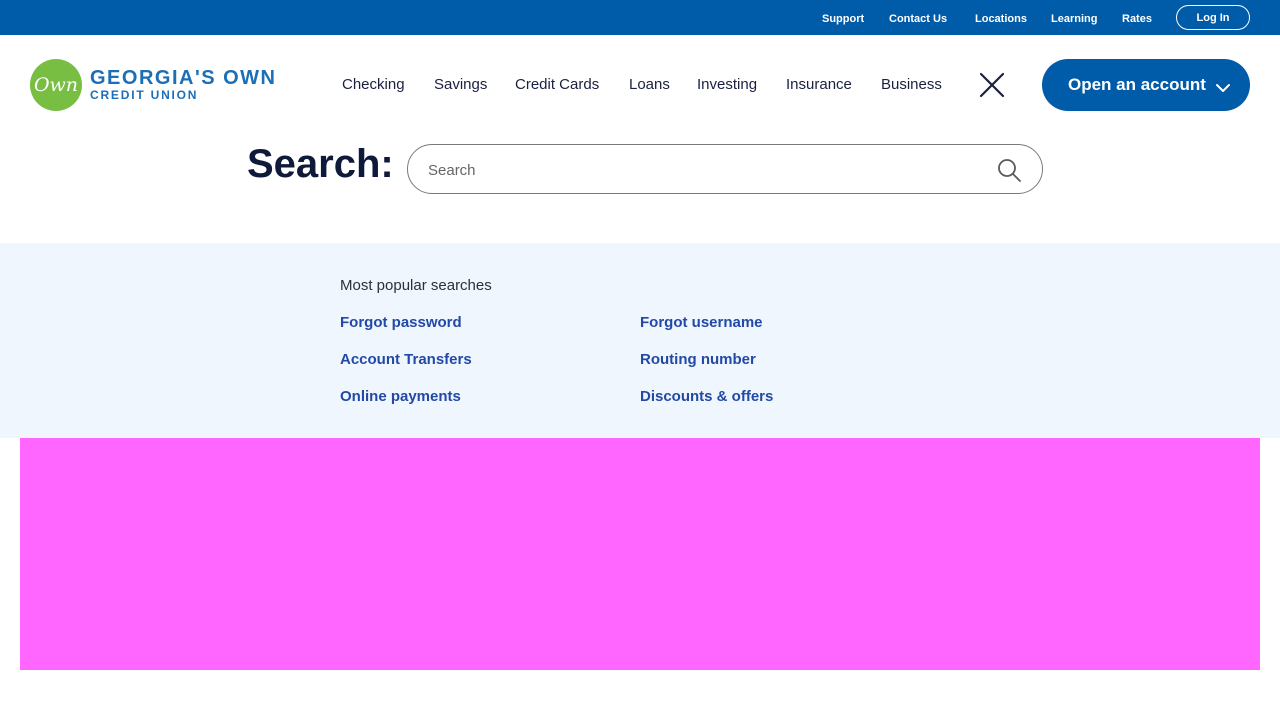 Image resolution: width=1280 pixels, height=720 pixels. I want to click on nav-item-checking: Checking, so click(373, 84).